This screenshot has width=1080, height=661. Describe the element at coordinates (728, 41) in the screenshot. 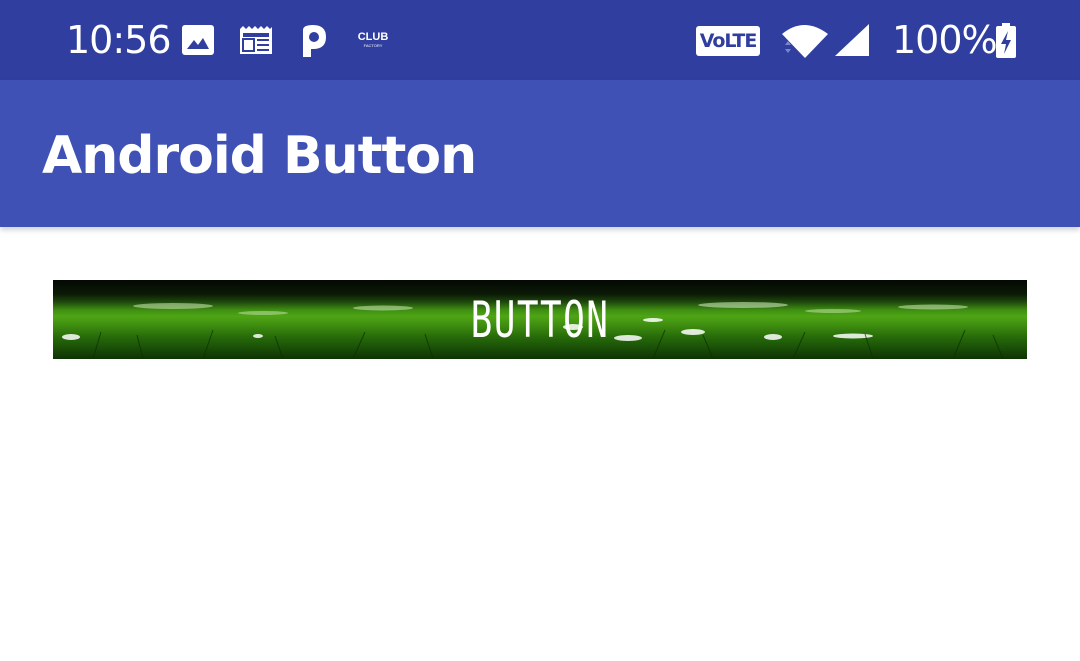

I see `volte-badge: VoLTE` at that location.